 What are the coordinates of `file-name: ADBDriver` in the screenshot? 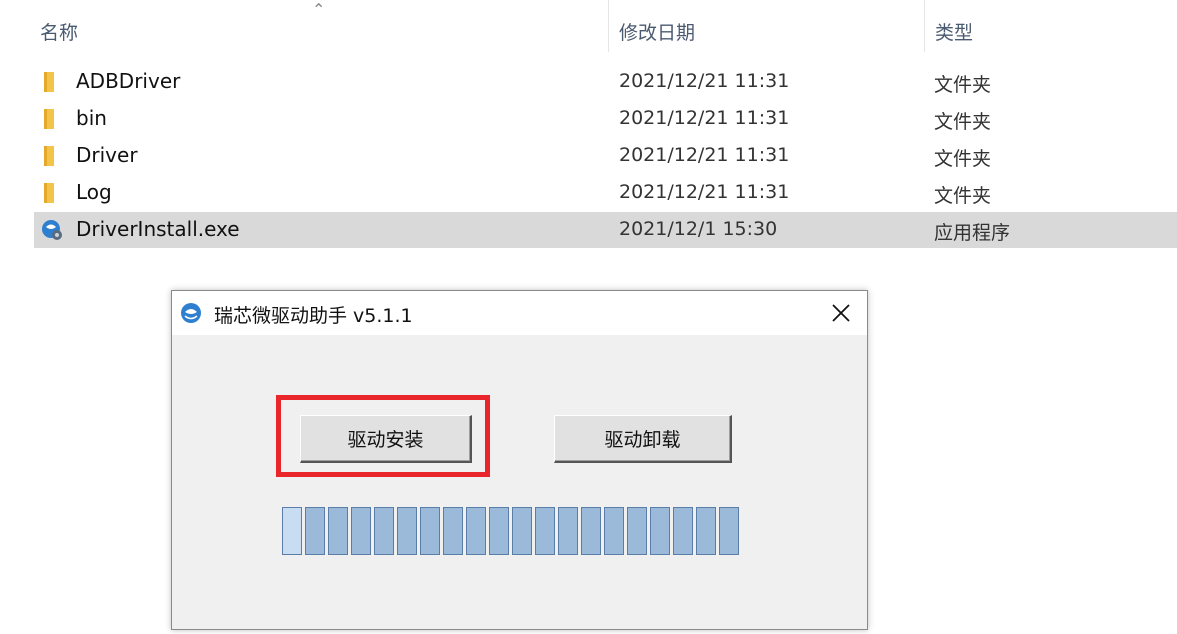 It's located at (128, 81).